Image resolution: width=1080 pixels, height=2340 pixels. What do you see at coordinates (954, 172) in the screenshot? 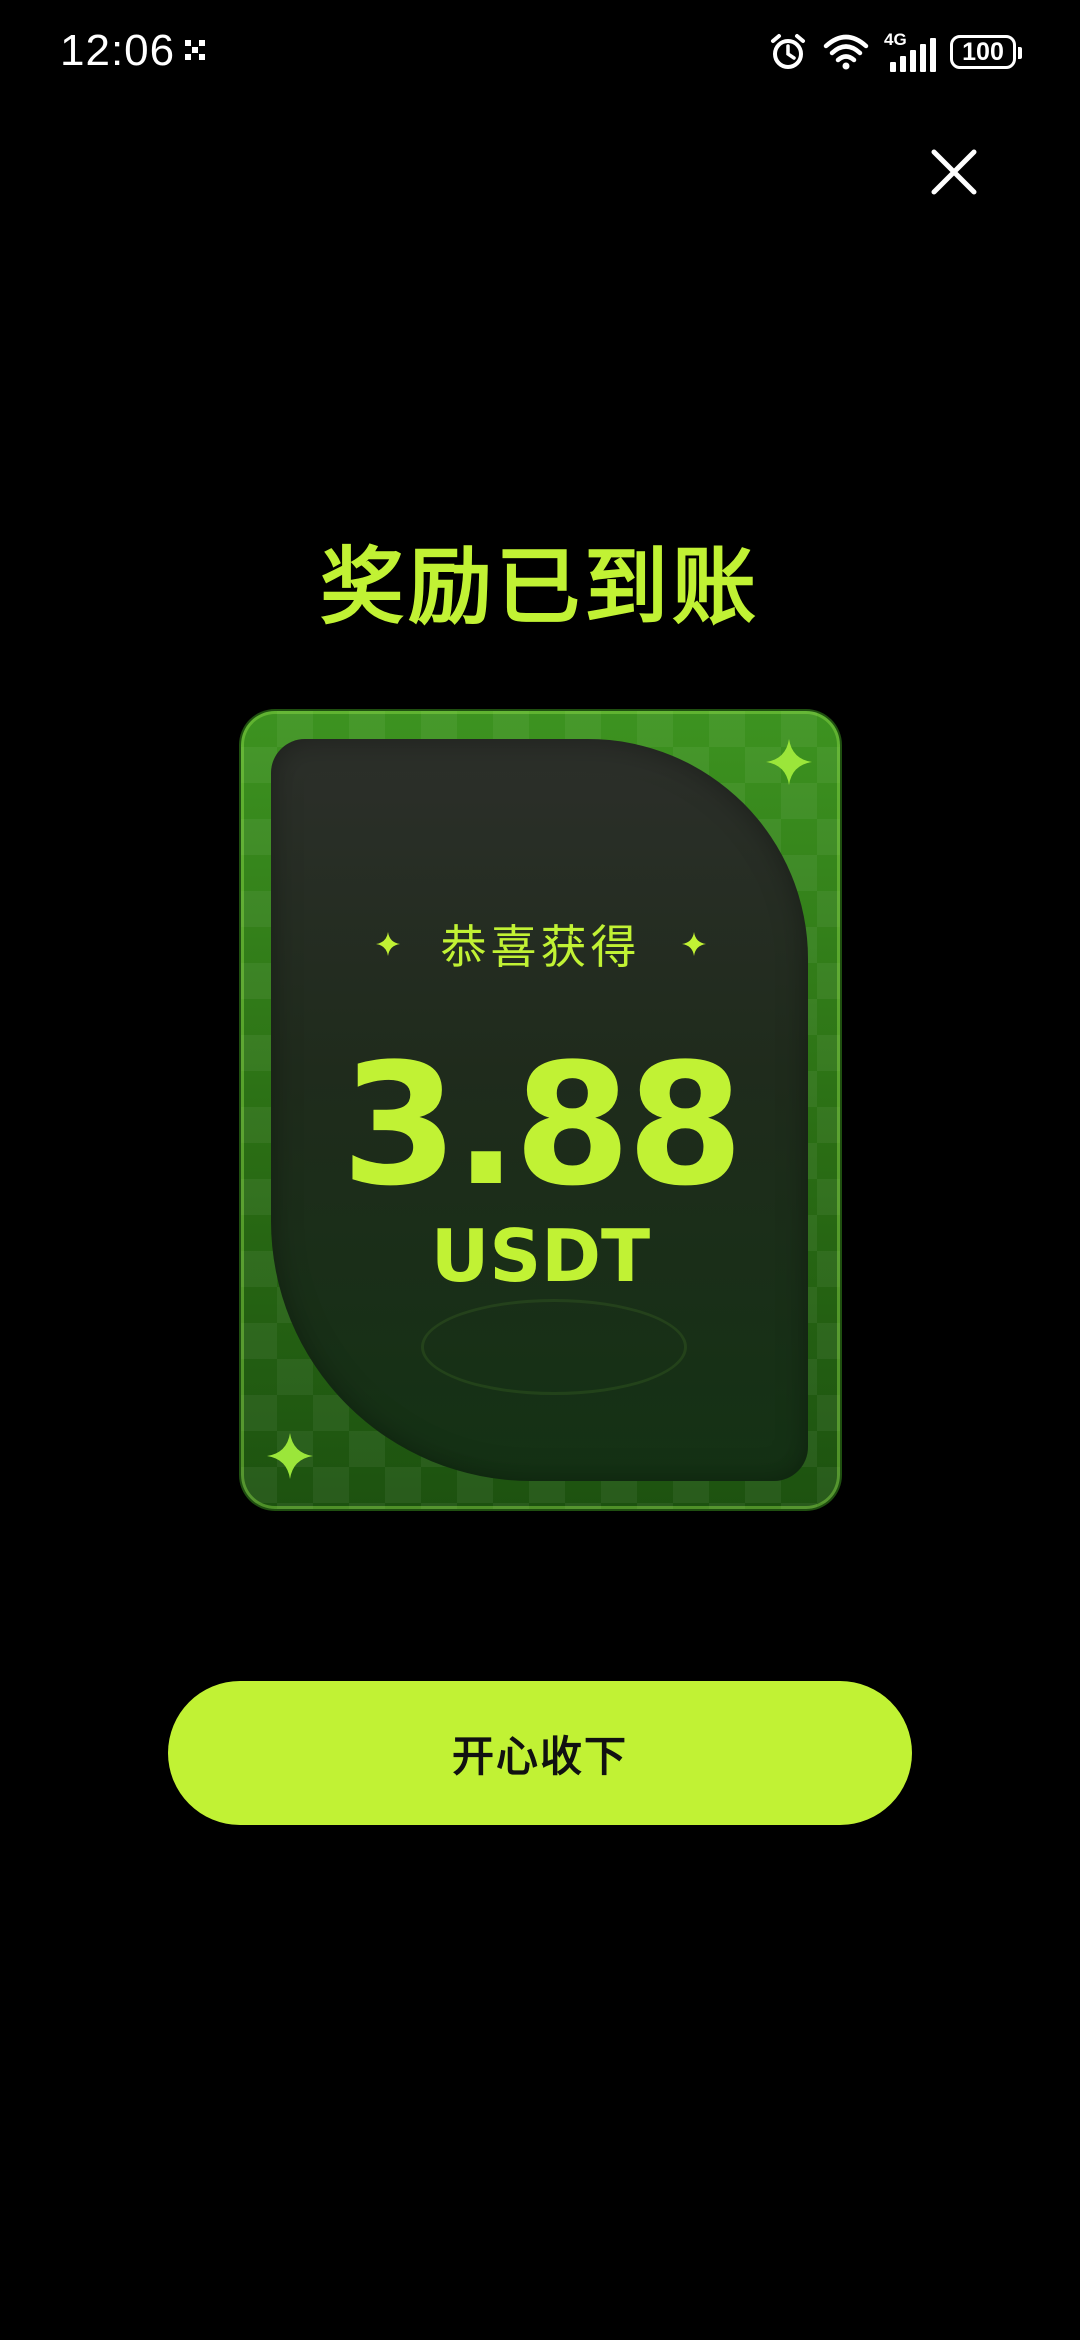
I see `close-icon` at bounding box center [954, 172].